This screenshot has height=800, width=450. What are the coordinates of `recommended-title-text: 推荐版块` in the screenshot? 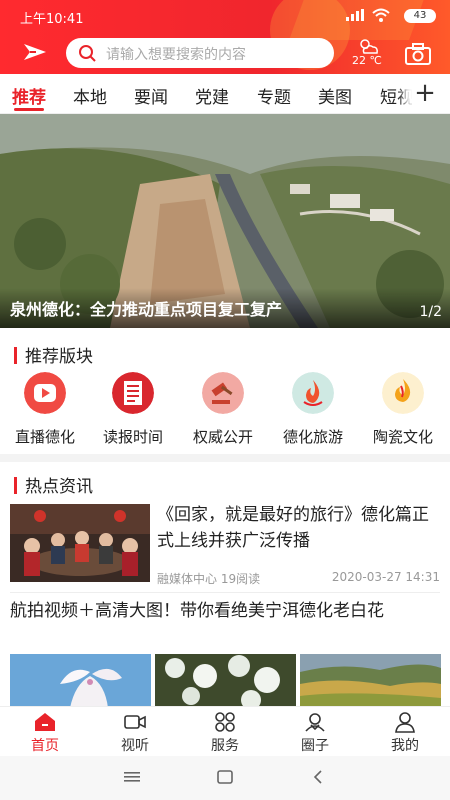 It's located at (59, 357).